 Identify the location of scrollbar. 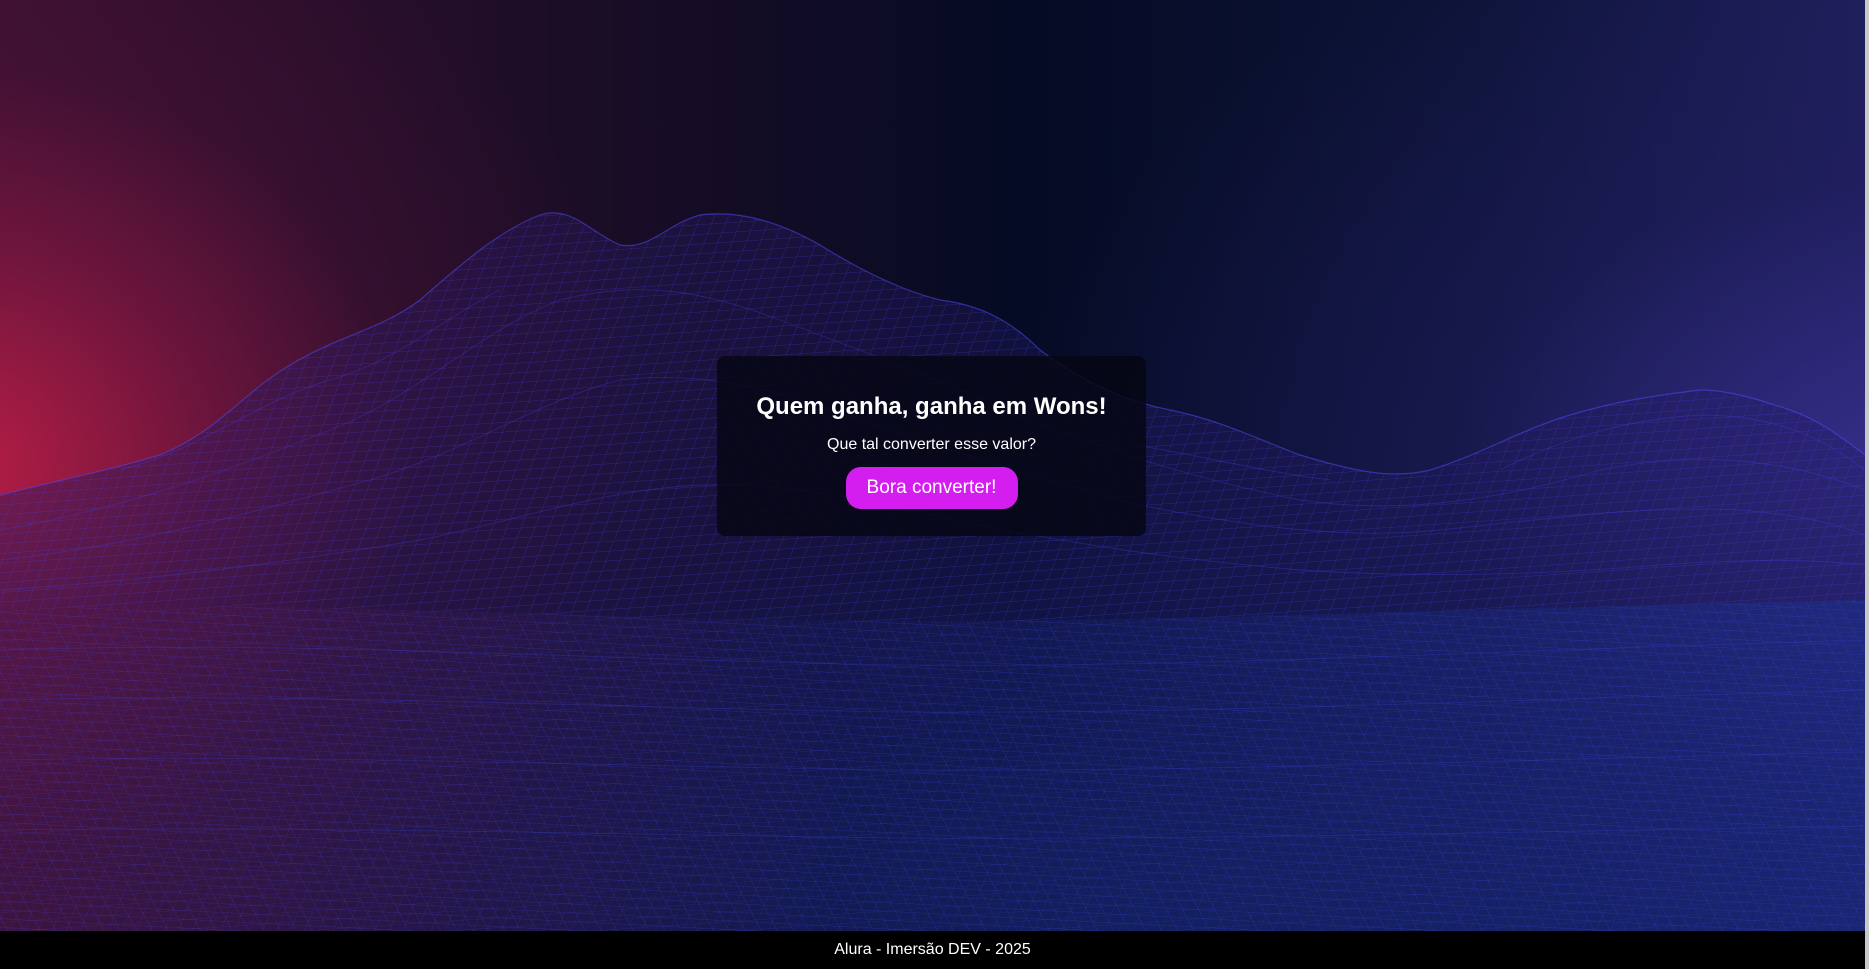
(1867, 484).